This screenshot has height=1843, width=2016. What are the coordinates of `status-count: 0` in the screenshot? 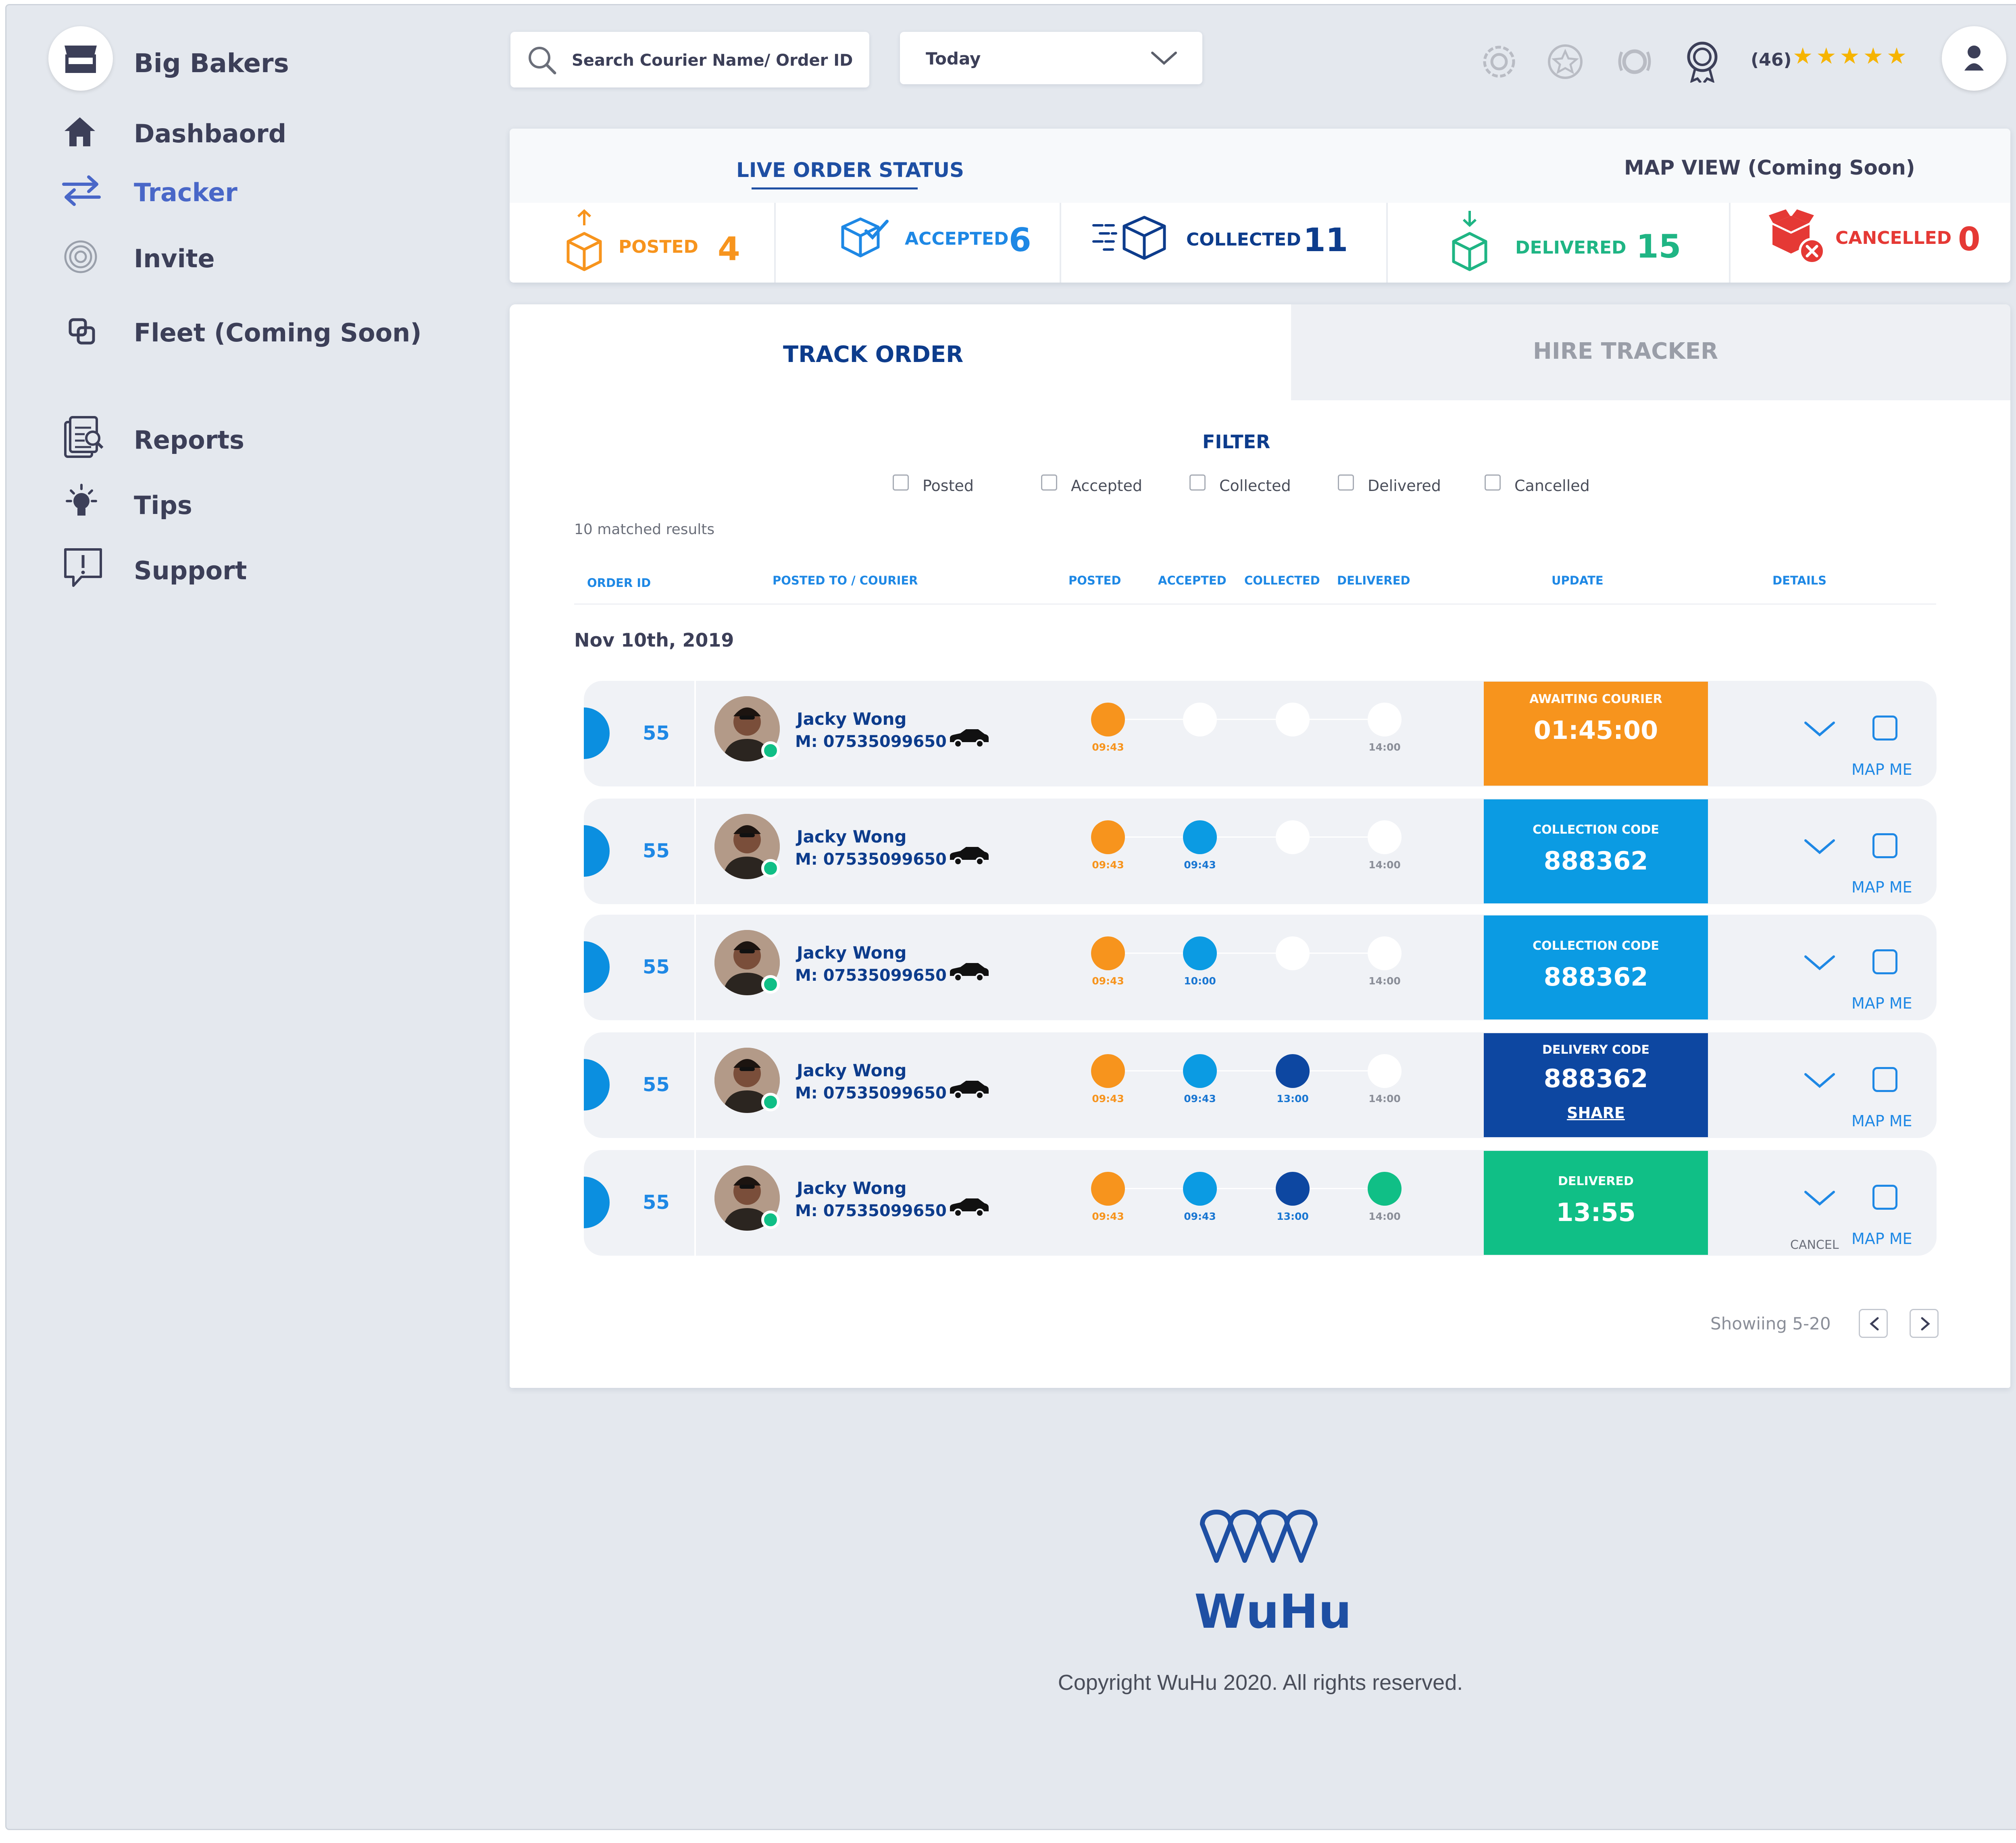 It's located at (1969, 239).